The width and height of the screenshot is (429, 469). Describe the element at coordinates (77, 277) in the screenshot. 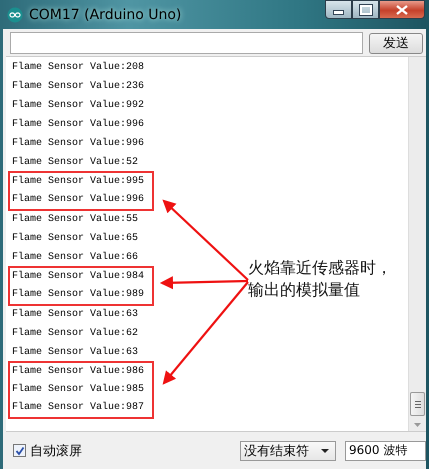

I see `output-line: Flame Sensor Value:984` at that location.